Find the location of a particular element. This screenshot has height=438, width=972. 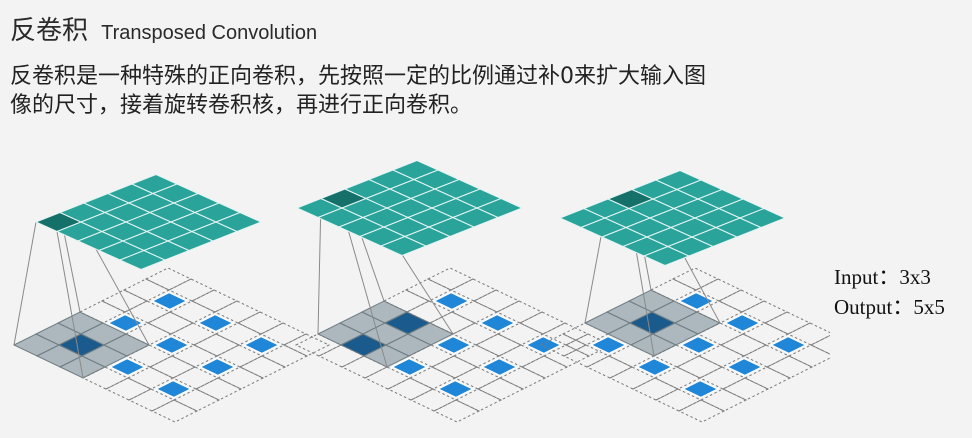

output-size-label: Output：5x5 is located at coordinates (889, 307).